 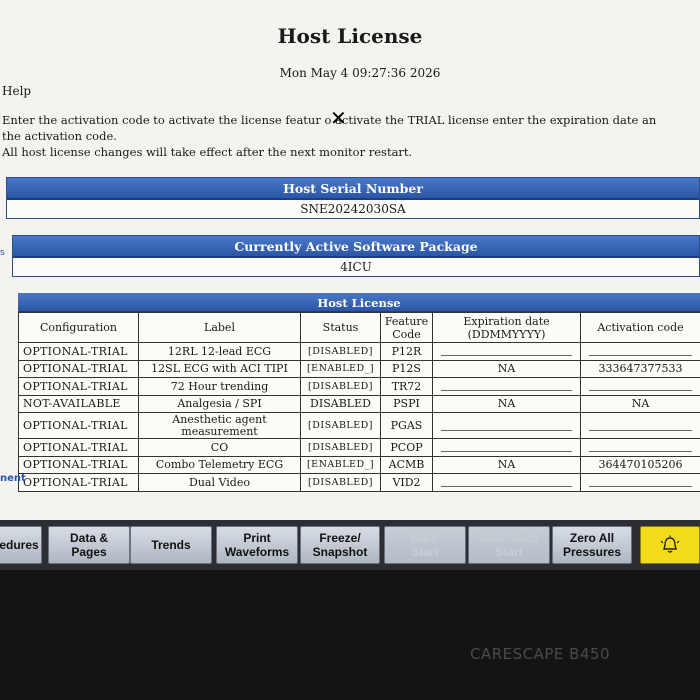 I want to click on col-feature-code: Feature Code, so click(x=406, y=327).